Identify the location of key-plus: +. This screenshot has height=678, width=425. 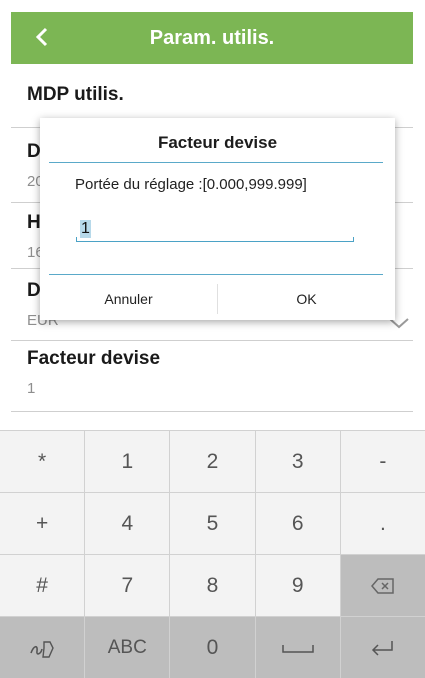
(42, 523).